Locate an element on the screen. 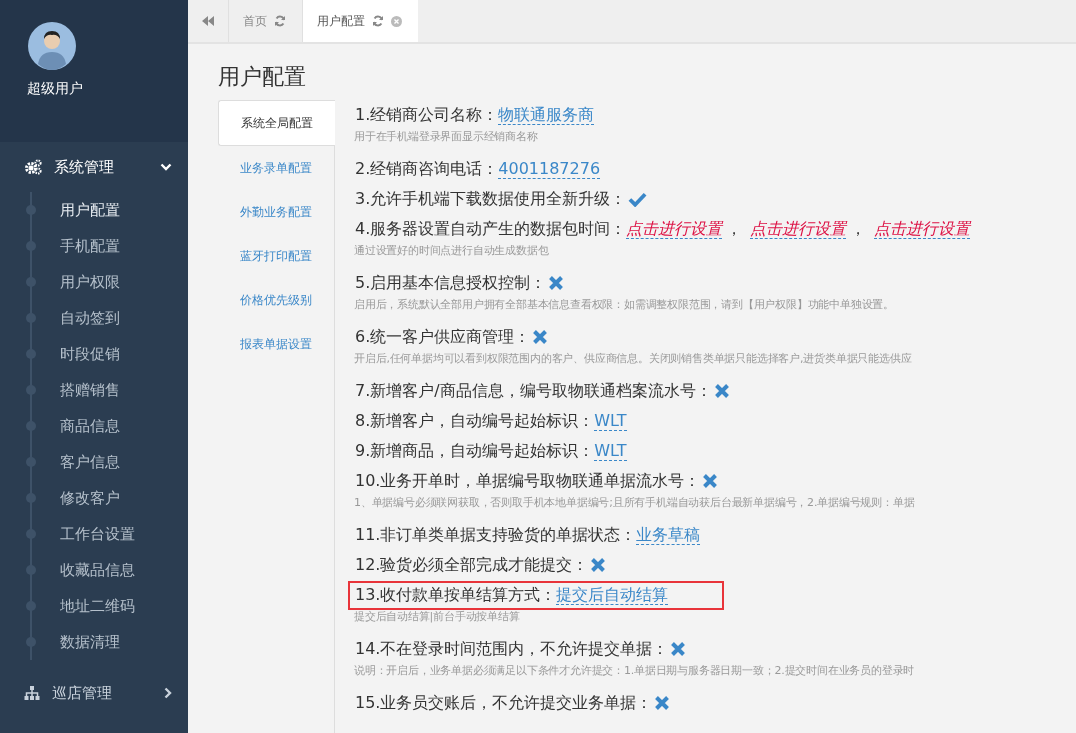 The height and width of the screenshot is (733, 1076). setting-label: 3.允许手机端下载数据使用全新升级： is located at coordinates (491, 199).